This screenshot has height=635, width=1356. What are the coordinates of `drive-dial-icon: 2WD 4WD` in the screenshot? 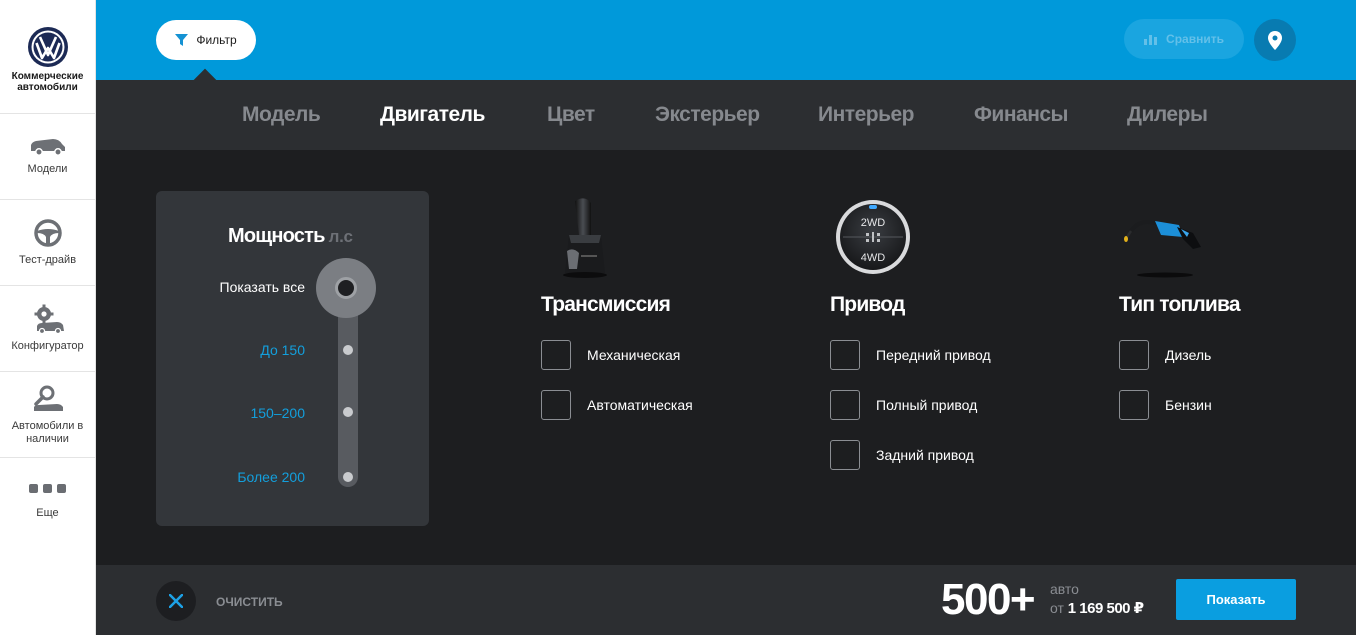 It's located at (873, 237).